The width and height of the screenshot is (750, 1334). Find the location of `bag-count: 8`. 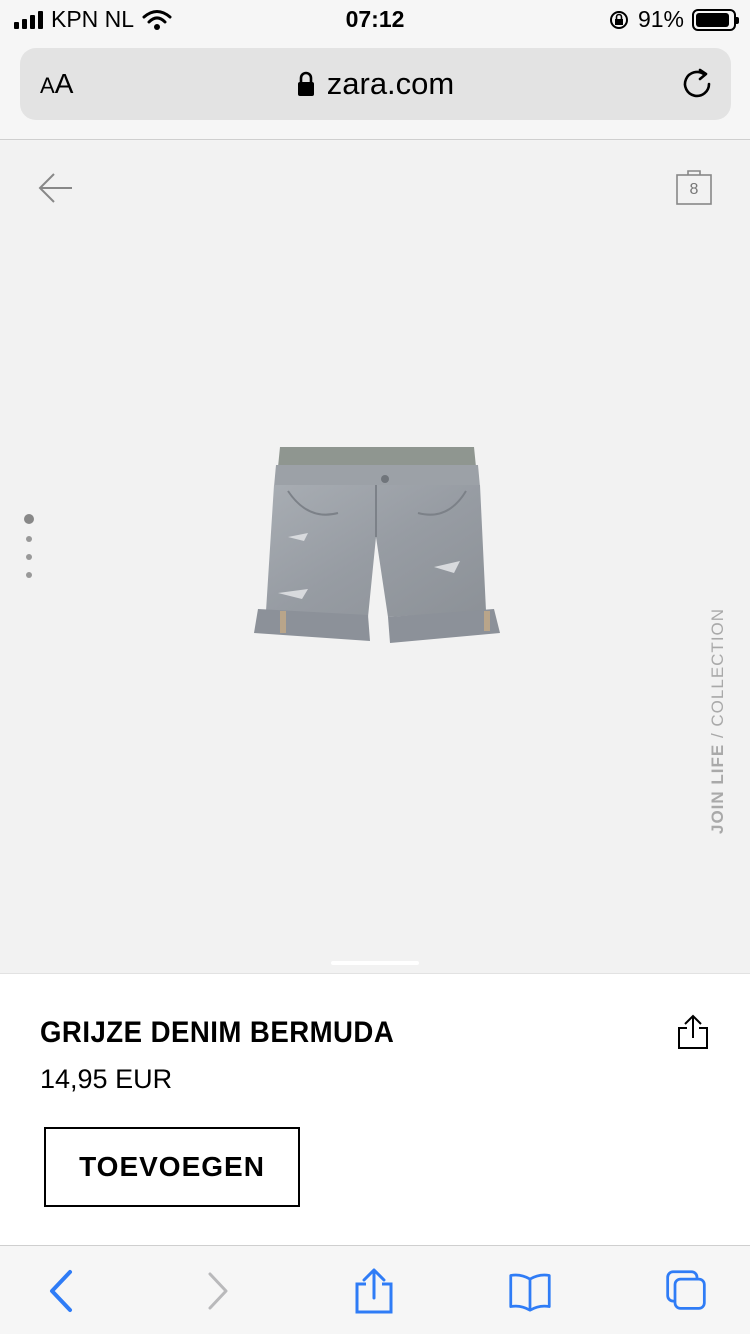

bag-count: 8 is located at coordinates (694, 189).